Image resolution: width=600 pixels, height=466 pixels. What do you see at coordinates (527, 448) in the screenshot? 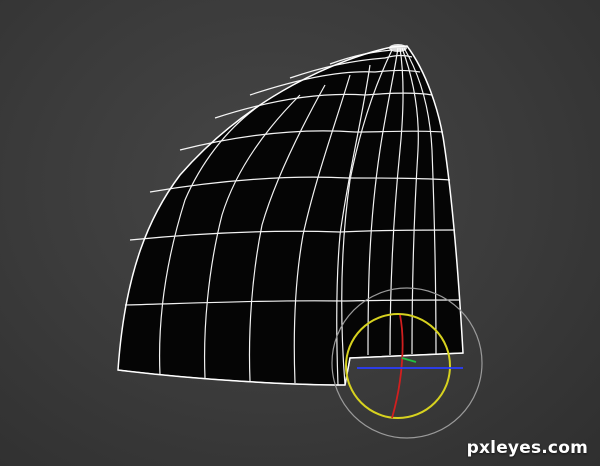
I see `watermark-text: pxleyes.com` at bounding box center [527, 448].